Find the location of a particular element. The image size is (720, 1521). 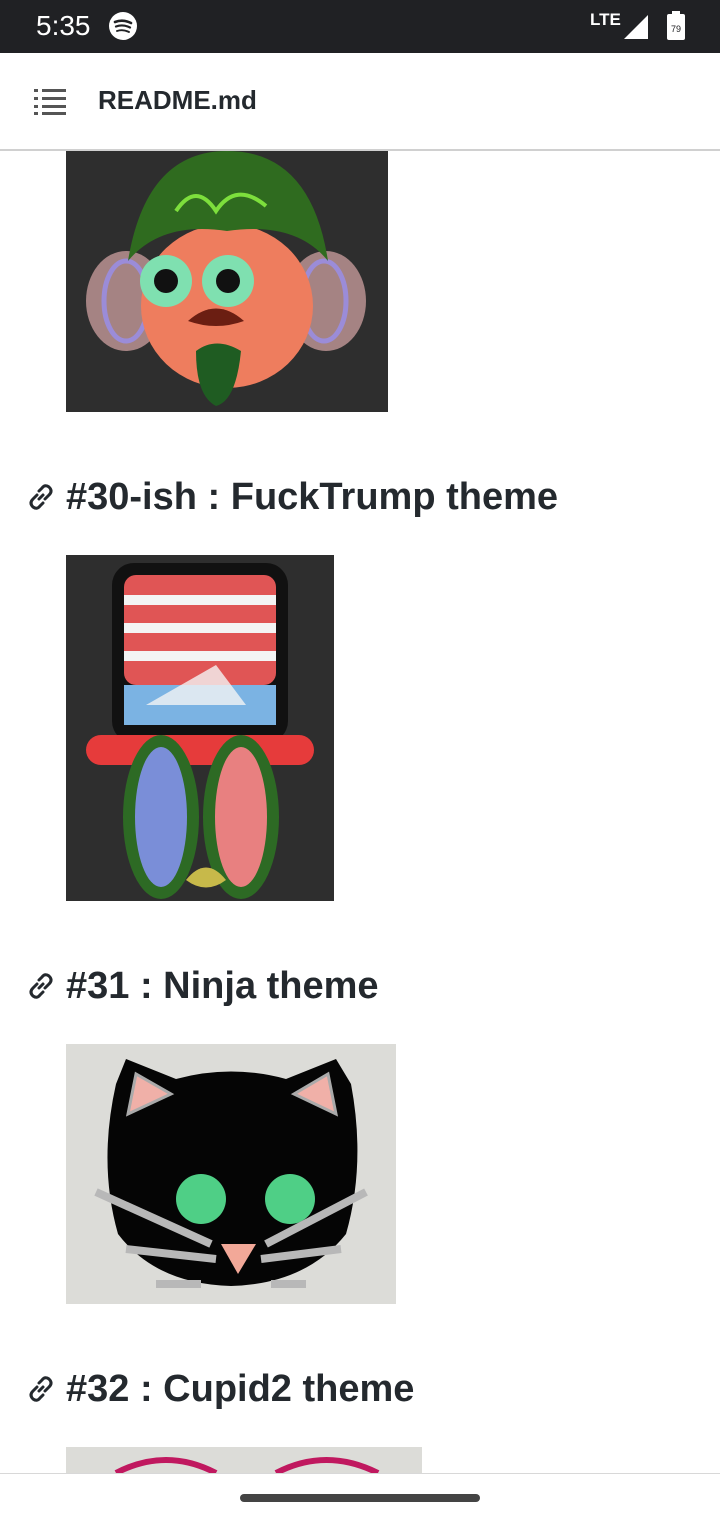

section-heading: #32 : Cupid2 theme is located at coordinates (220, 1389).